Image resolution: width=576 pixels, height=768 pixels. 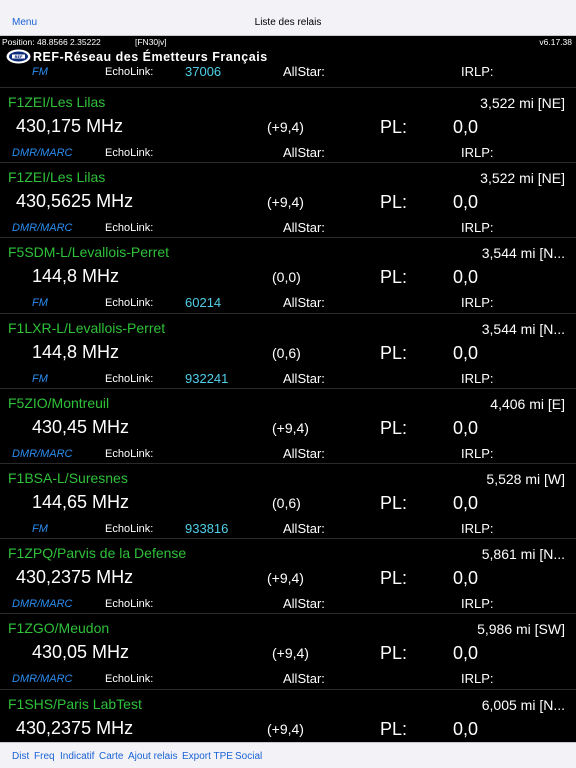 What do you see at coordinates (51, 42) in the screenshot?
I see `position-text: Position: 48.8566 2.35222` at bounding box center [51, 42].